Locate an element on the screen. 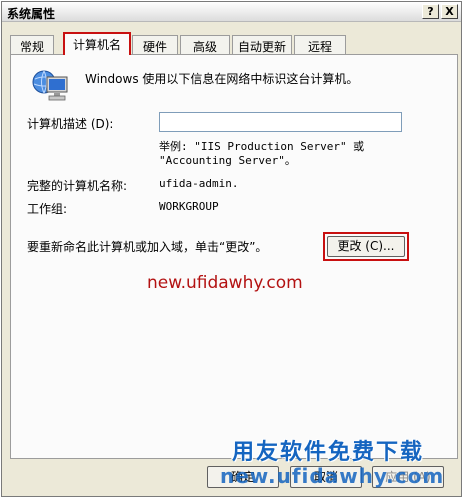 The width and height of the screenshot is (465, 500). intro-text: Windows 使用以下信息在网络中标识这台计算机。 is located at coordinates (222, 79).